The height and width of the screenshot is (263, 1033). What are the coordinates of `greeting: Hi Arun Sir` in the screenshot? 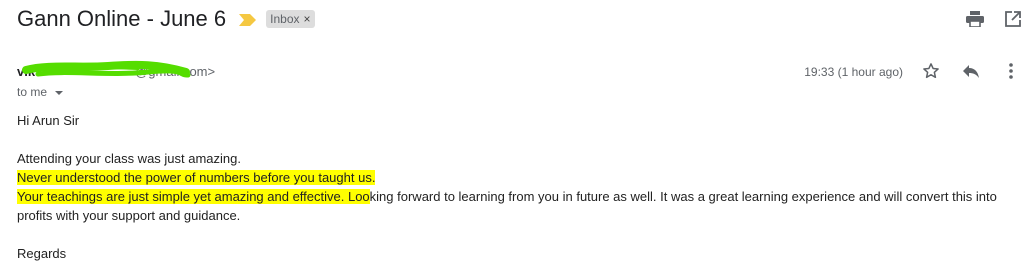 It's located at (48, 120).